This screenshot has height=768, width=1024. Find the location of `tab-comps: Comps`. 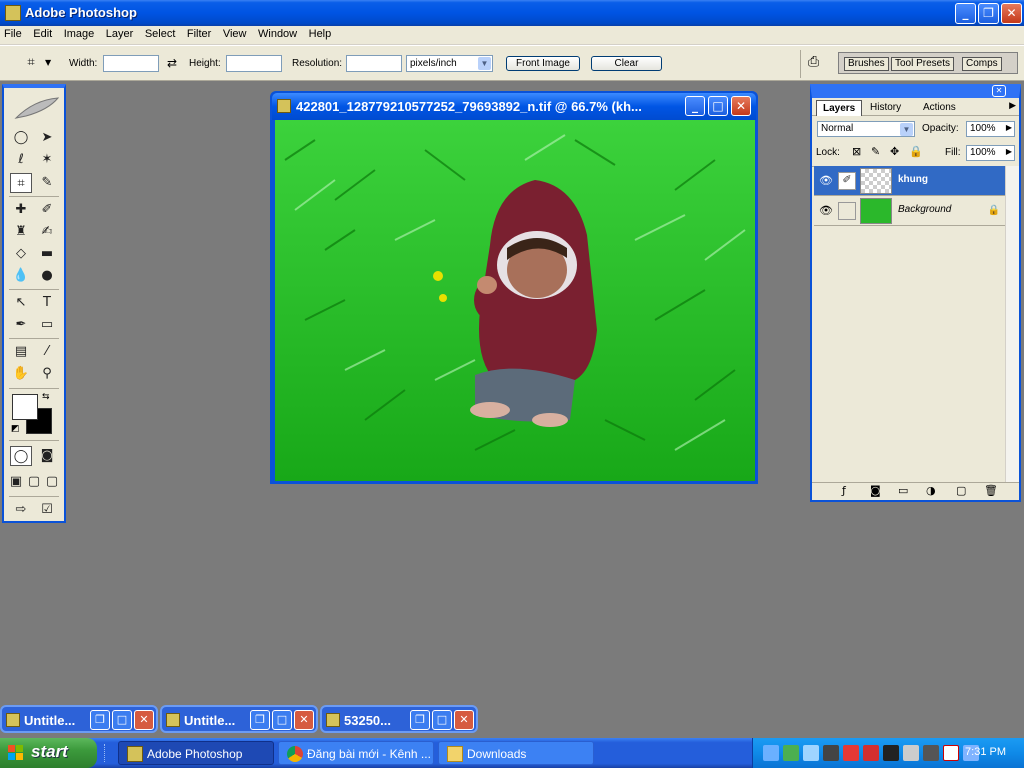

tab-comps: Comps is located at coordinates (982, 64).